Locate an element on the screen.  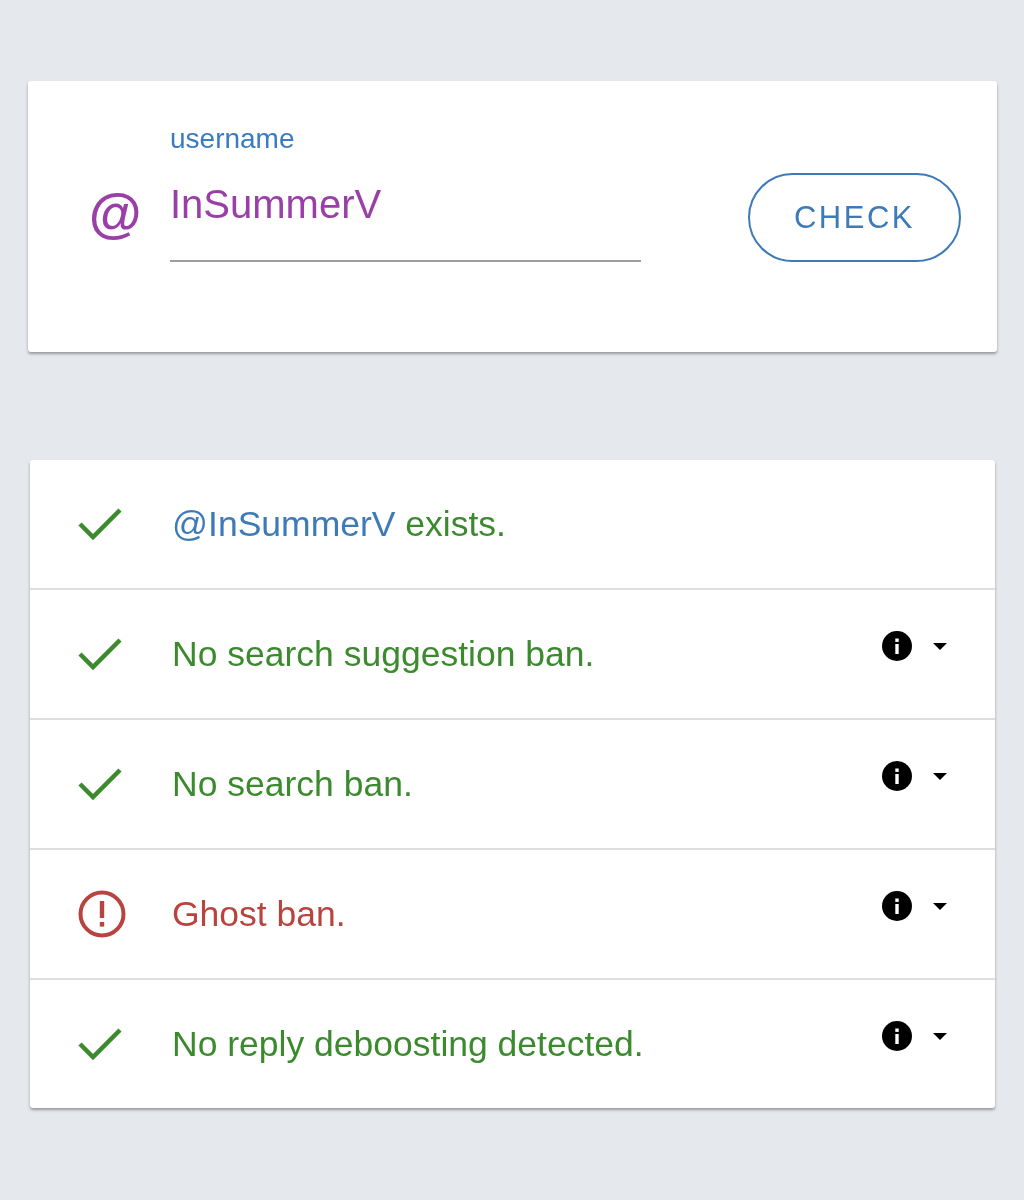
check-button: CHECK is located at coordinates (854, 217).